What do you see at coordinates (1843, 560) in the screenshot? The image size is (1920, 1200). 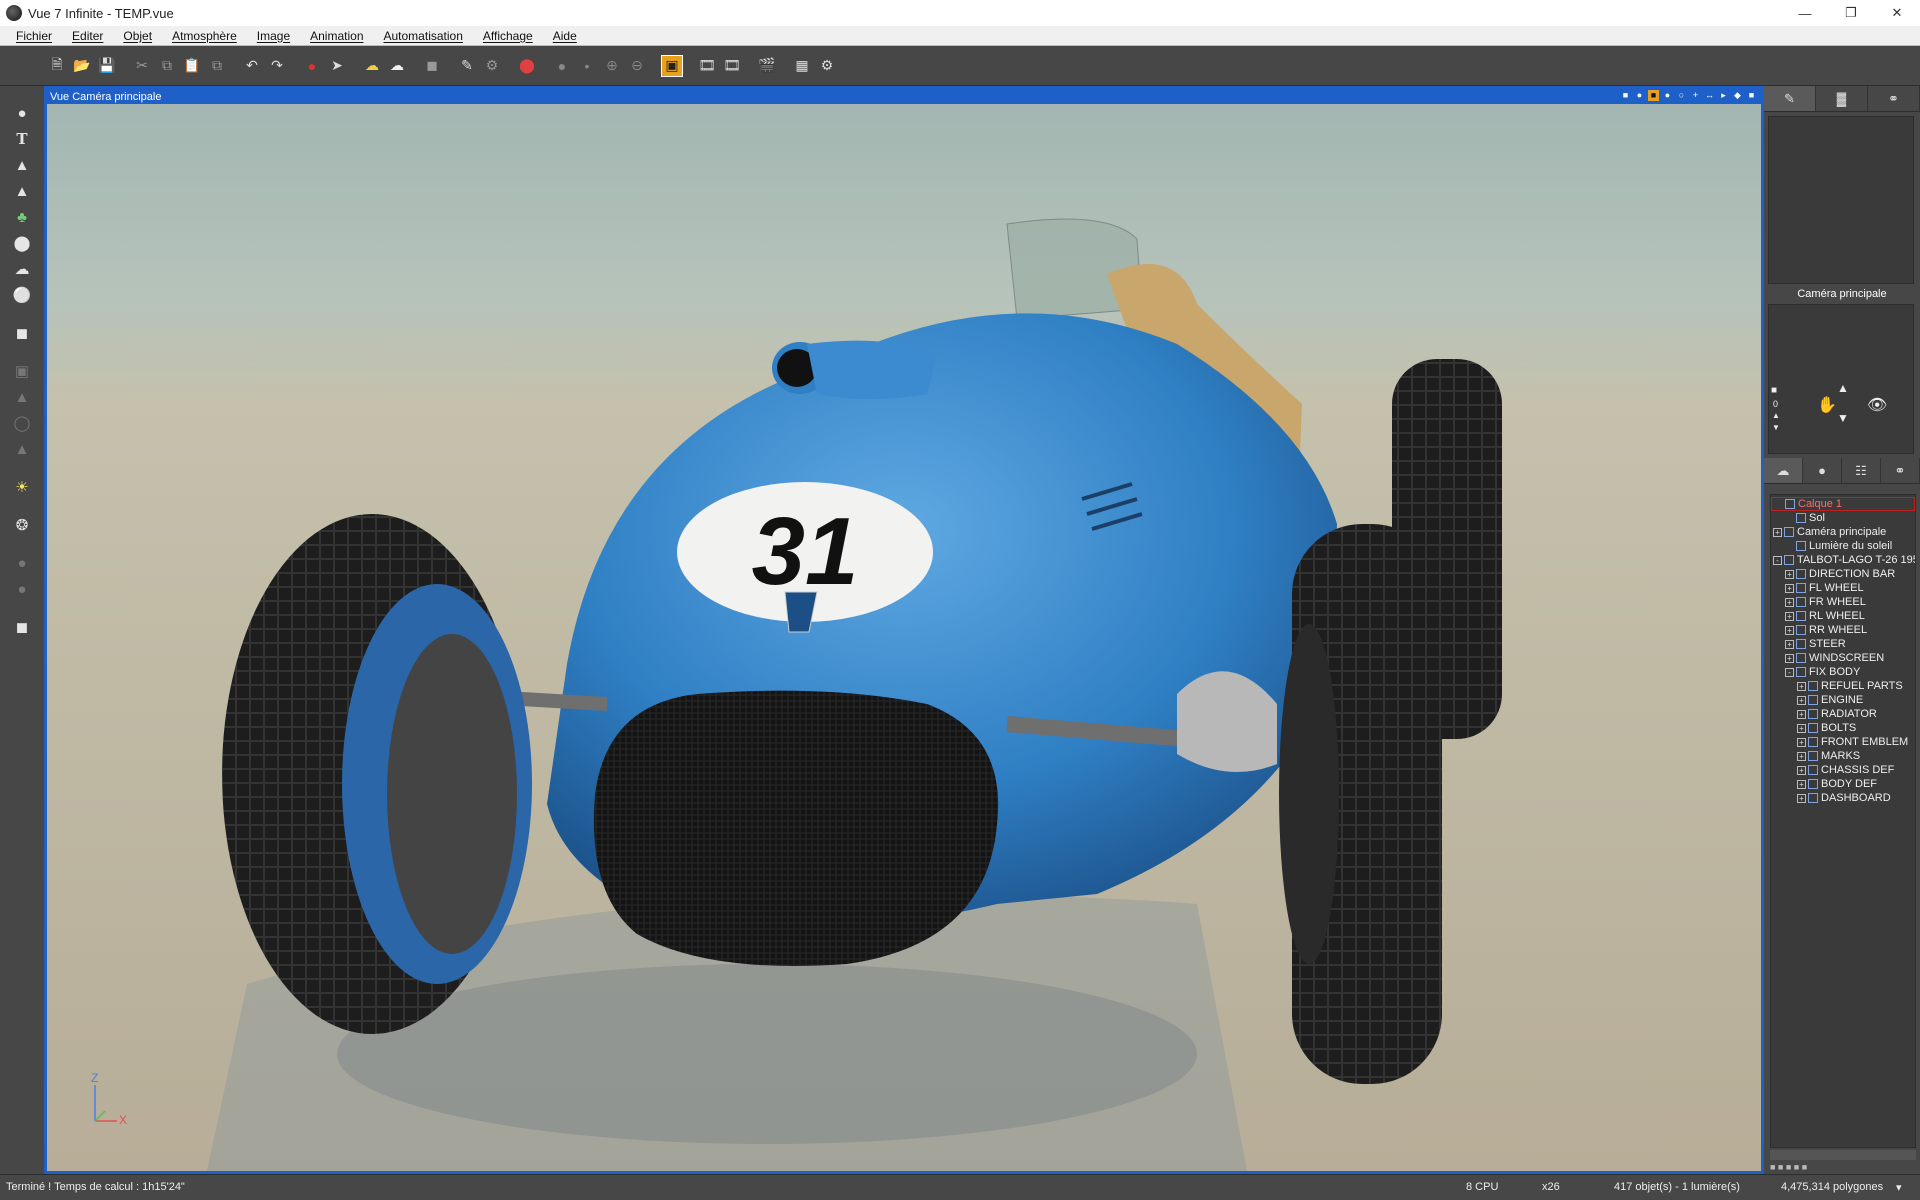 I see `tree-item: - TALBOT-LAGO T-26 1950` at bounding box center [1843, 560].